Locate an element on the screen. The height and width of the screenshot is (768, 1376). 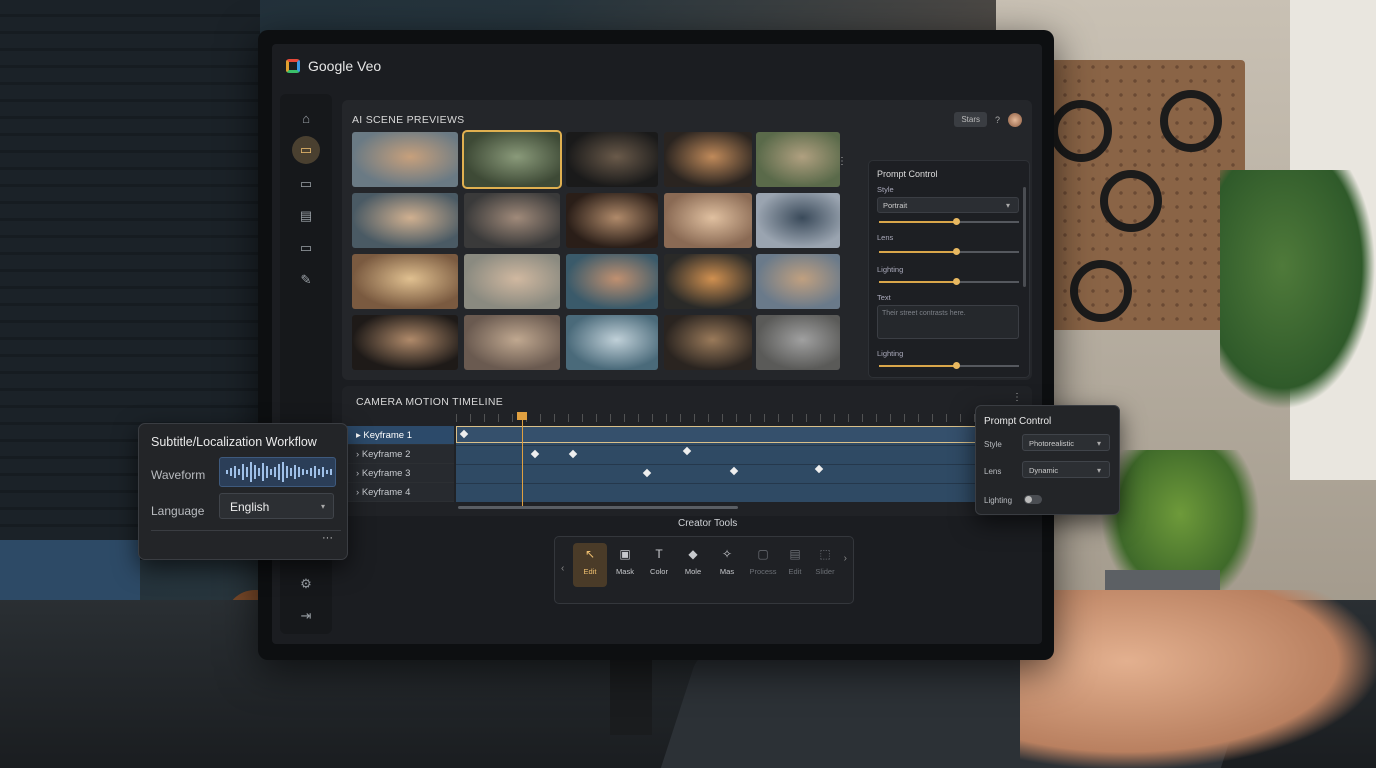
lighting2-label: Lighting is located at coordinates (890, 353).